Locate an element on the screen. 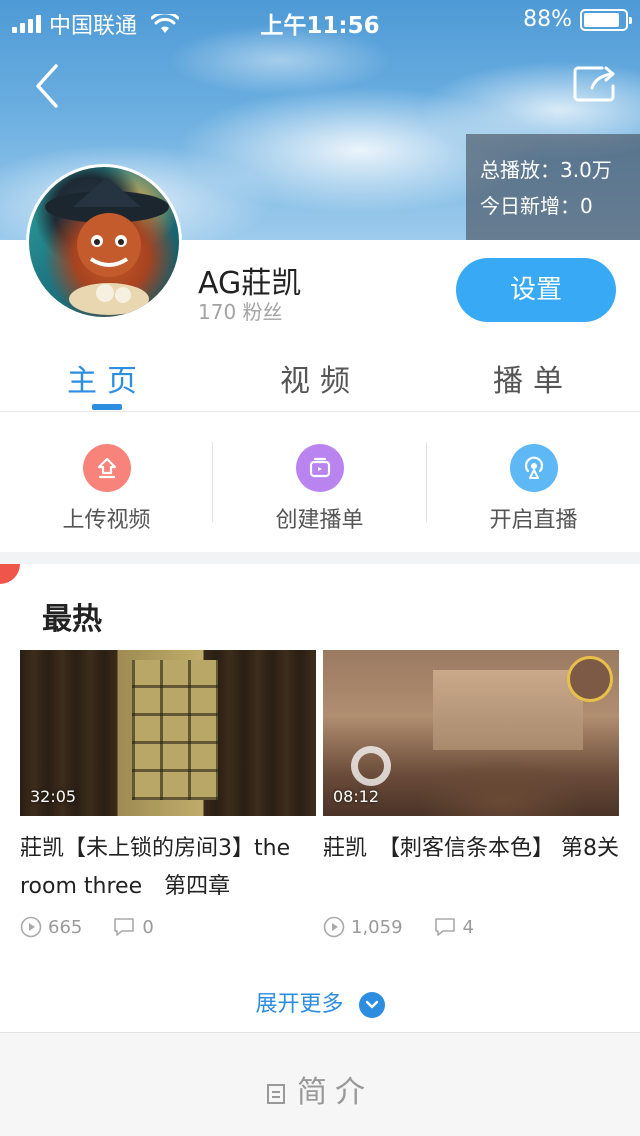 This screenshot has height=1136, width=640. thumbnail-minimap is located at coordinates (590, 679).